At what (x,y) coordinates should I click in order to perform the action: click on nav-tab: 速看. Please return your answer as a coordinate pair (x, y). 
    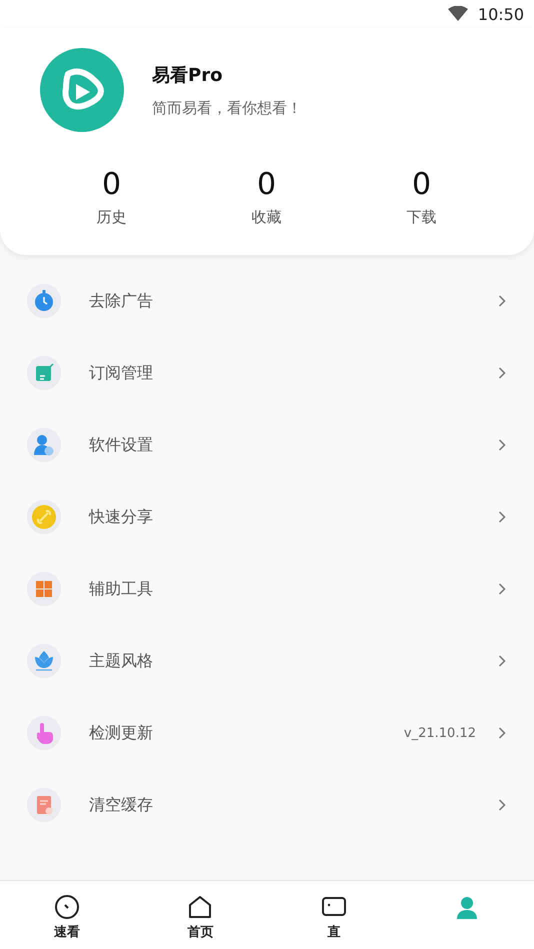
    Looking at the image, I should click on (67, 915).